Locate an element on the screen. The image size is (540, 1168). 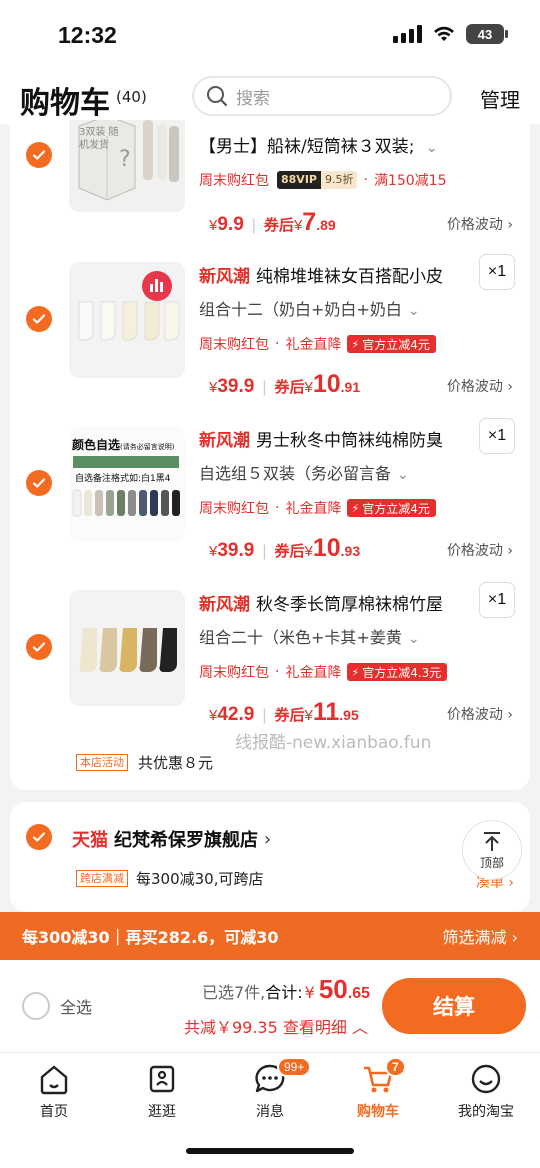
sku-selector: 组合二十（米色+卡其+姜黄 ⌄ is located at coordinates (309, 636).